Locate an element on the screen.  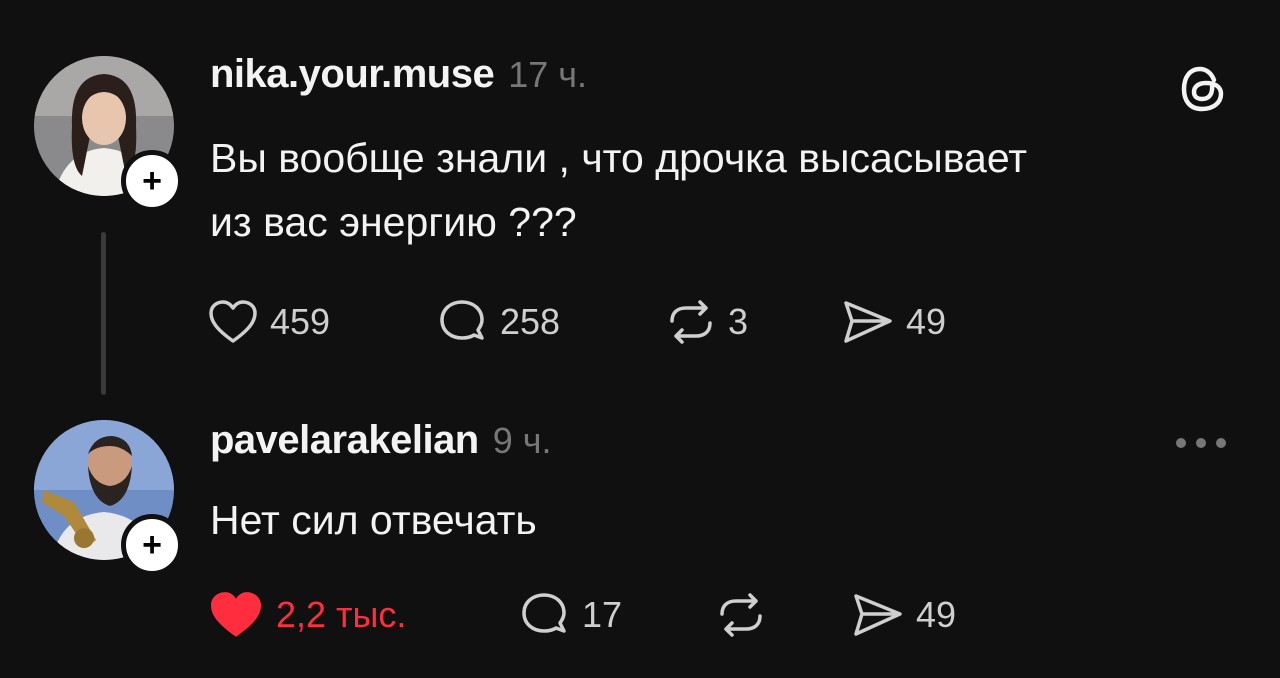
comment-button: 17 is located at coordinates (618, 615).